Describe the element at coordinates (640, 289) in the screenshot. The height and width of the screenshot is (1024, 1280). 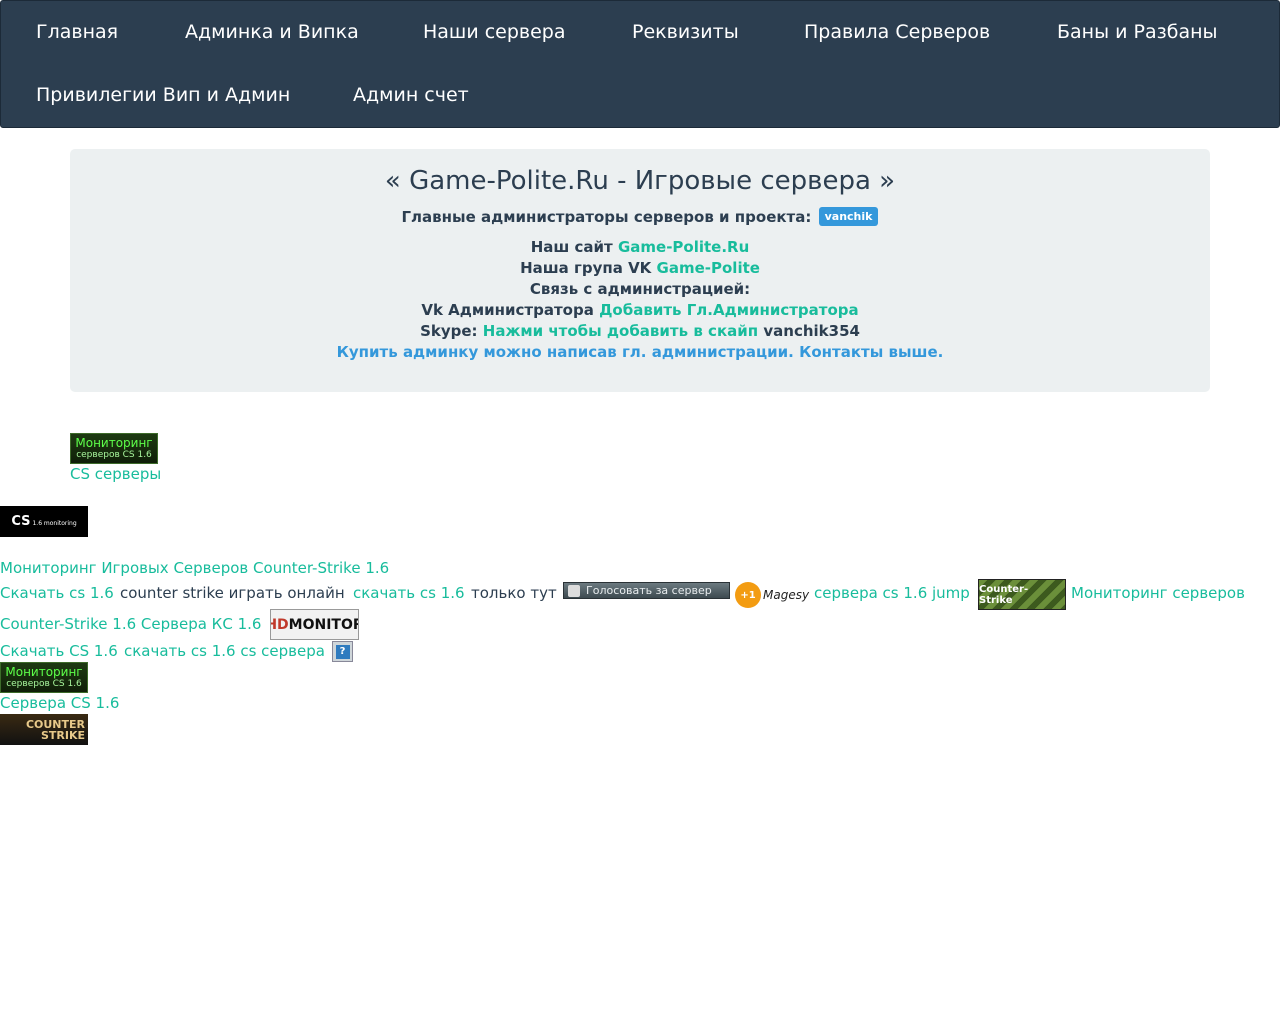
I see `contact-heading: Связь с администрацией:` at that location.